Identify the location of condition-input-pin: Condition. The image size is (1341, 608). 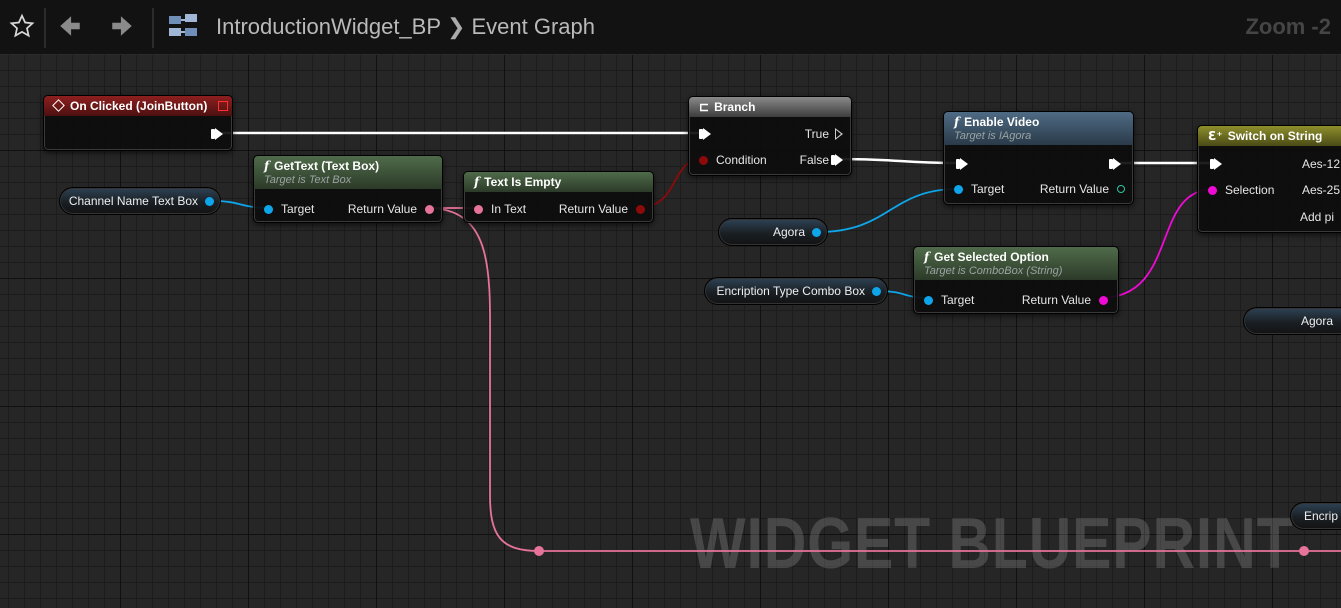
(733, 160).